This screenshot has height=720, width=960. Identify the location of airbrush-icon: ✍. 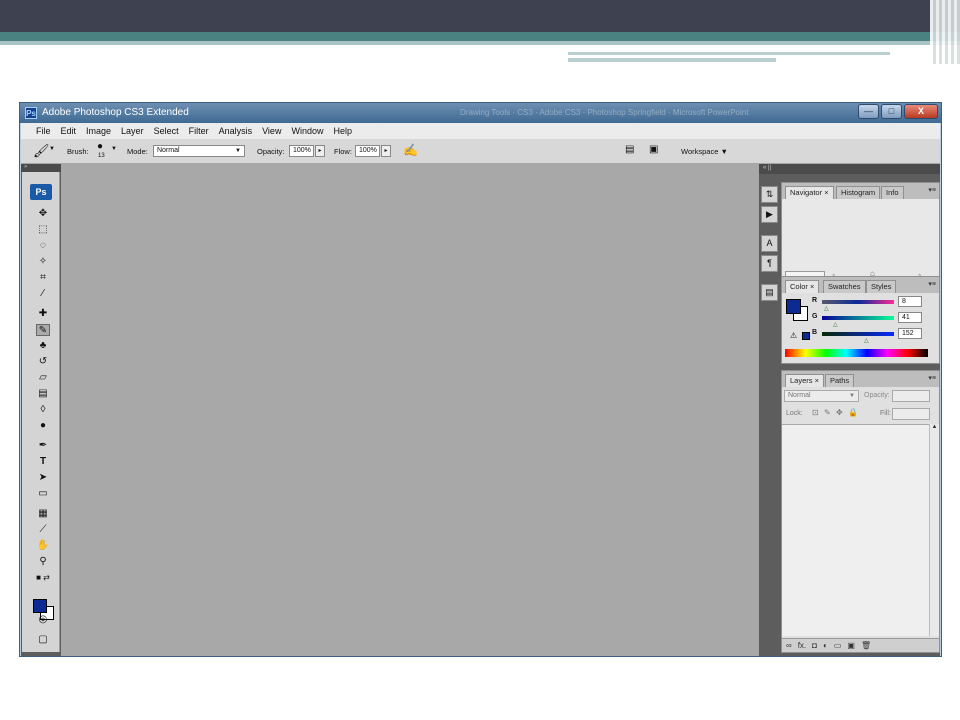
(410, 150).